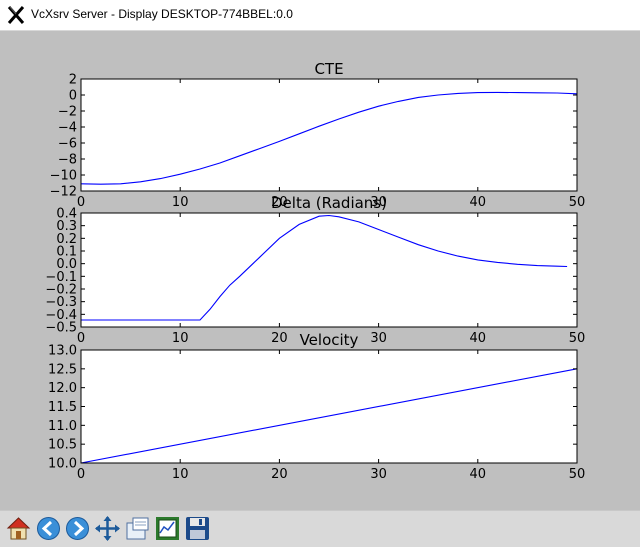 The width and height of the screenshot is (640, 547). Describe the element at coordinates (62, 388) in the screenshot. I see `velocity-y-tick-label: 12.0` at that location.